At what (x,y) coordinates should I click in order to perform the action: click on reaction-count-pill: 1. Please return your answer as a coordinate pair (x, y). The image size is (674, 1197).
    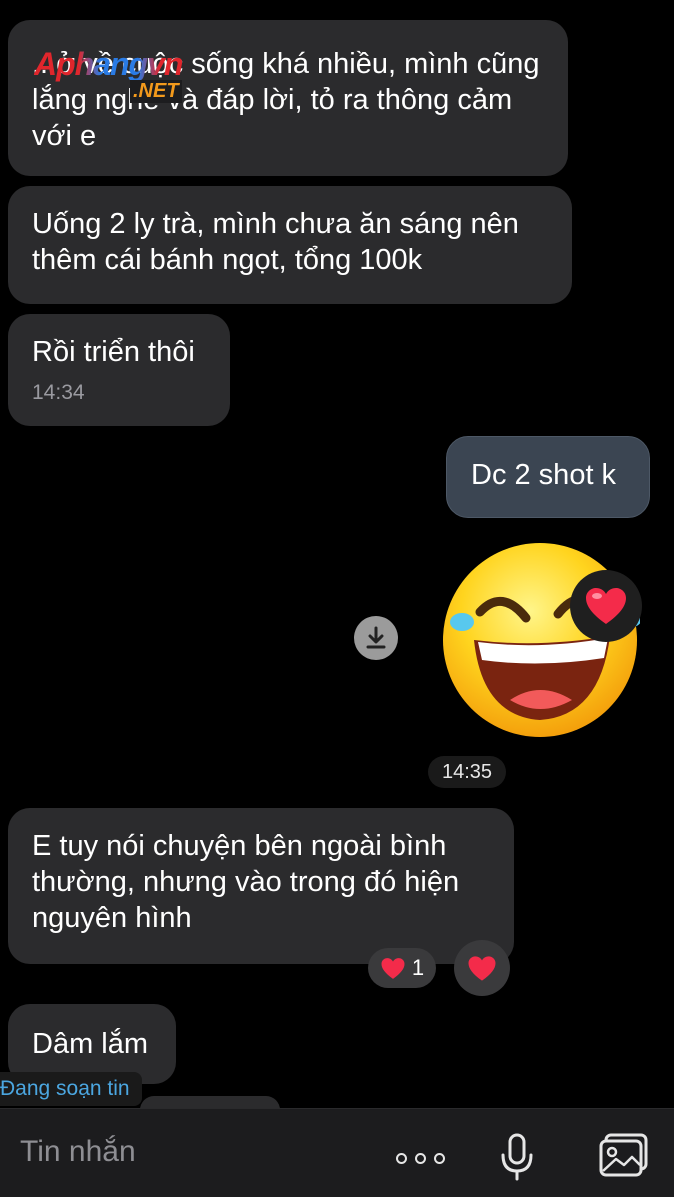
    Looking at the image, I should click on (402, 968).